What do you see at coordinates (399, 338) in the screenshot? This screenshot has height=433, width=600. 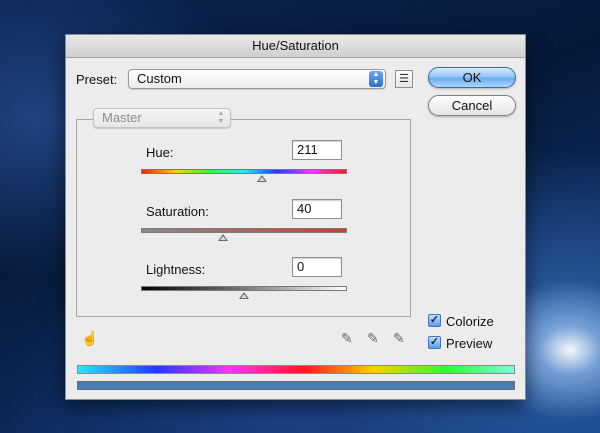 I see `eyedropper-minus-icon: ✎` at bounding box center [399, 338].